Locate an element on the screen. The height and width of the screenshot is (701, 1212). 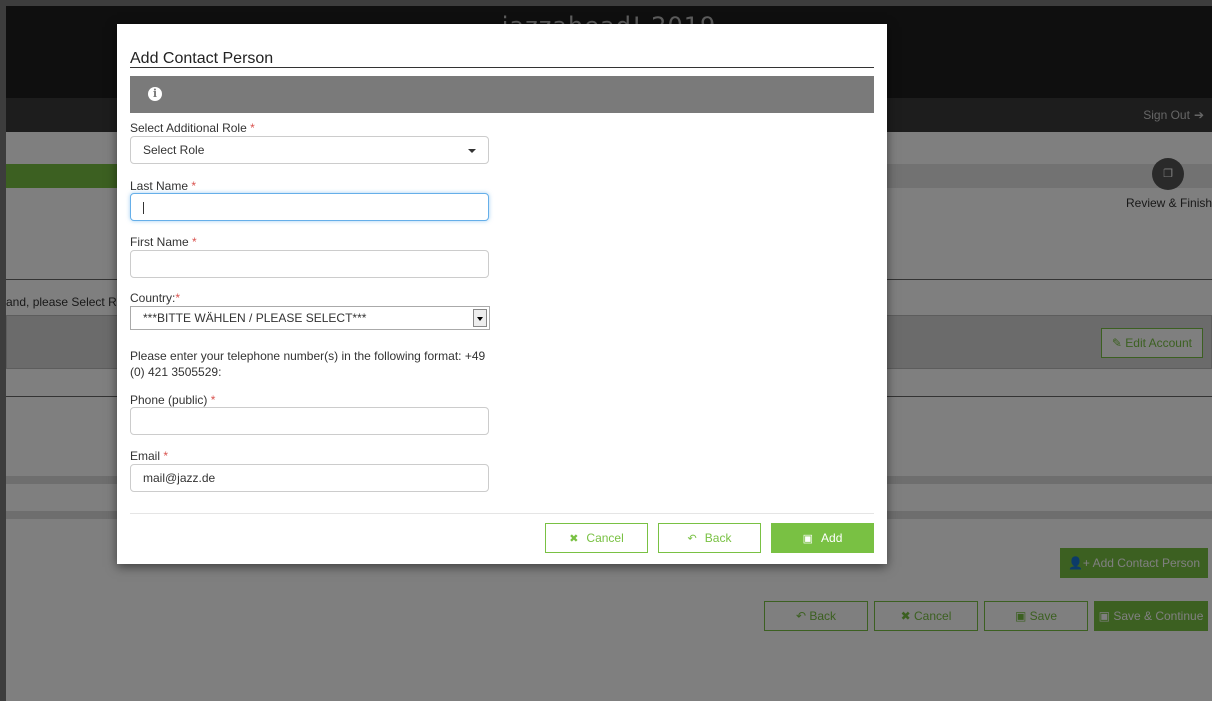
modal-cancel-button: ✖ Cancel is located at coordinates (596, 538).